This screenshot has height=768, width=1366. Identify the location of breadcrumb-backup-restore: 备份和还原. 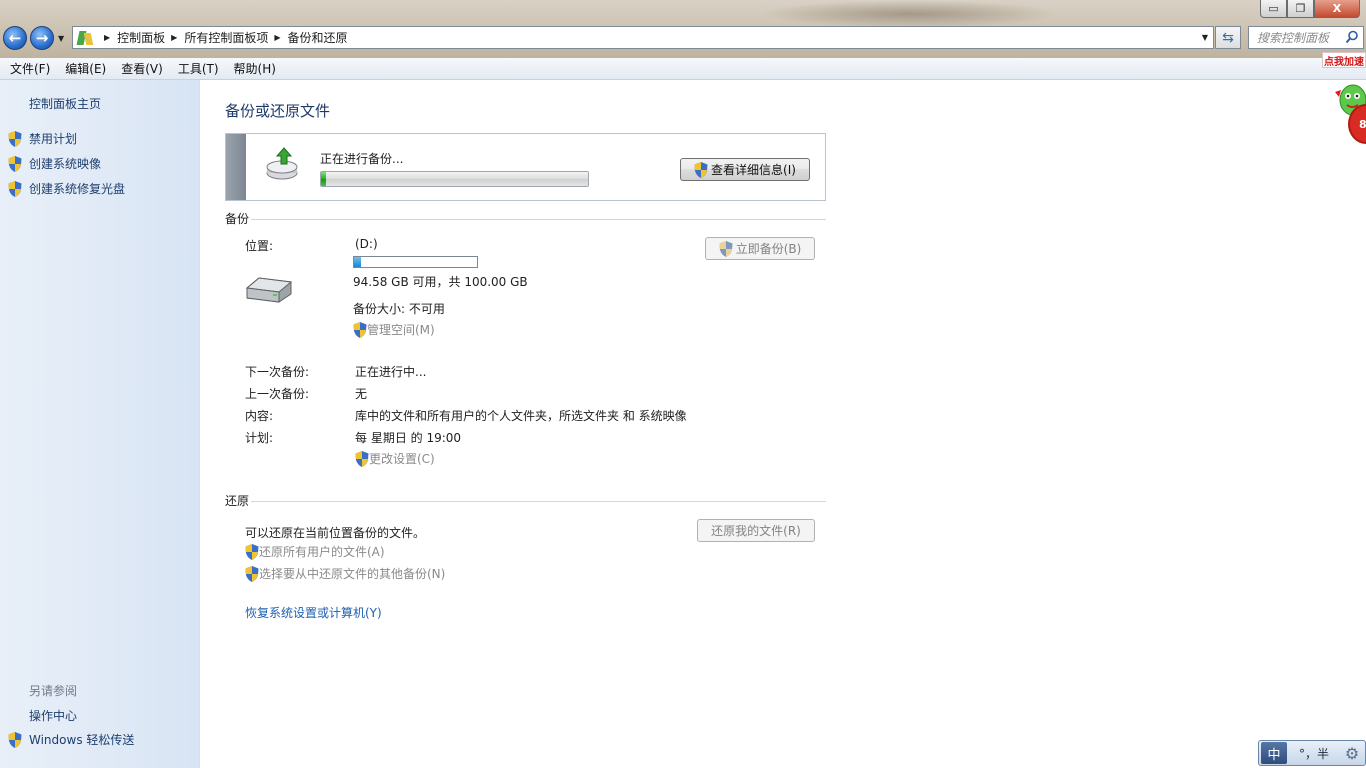
(318, 37).